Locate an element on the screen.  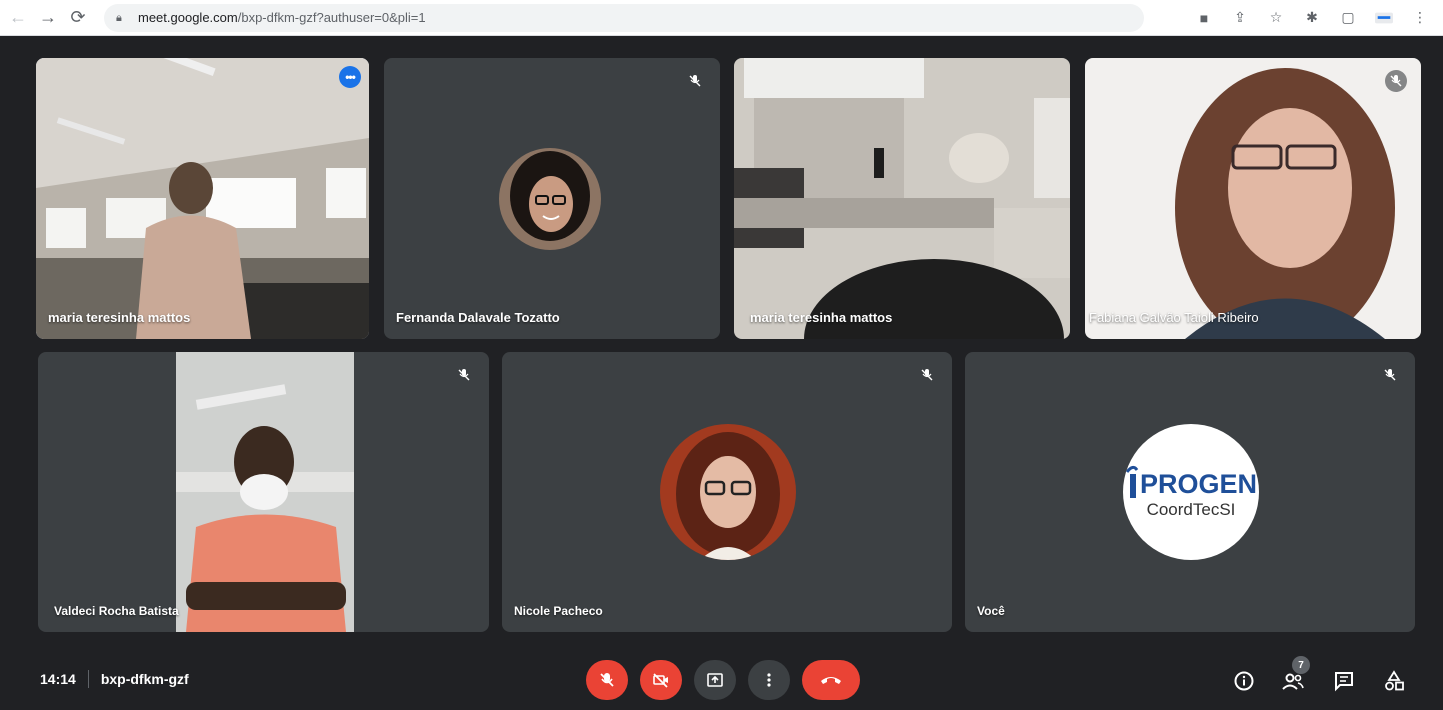
participant-name: Fabiana Galvão Taioli Ribeiro is located at coordinates (1174, 317).